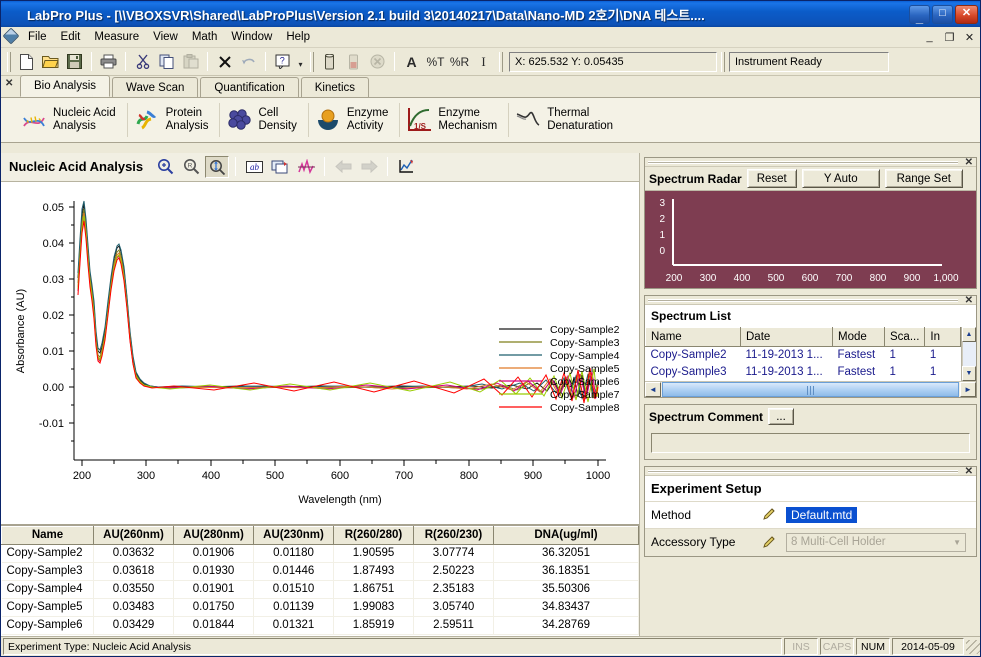 Image resolution: width=981 pixels, height=657 pixels. What do you see at coordinates (65, 86) in the screenshot?
I see `tab-bio-analysis: Bio Analysis` at bounding box center [65, 86].